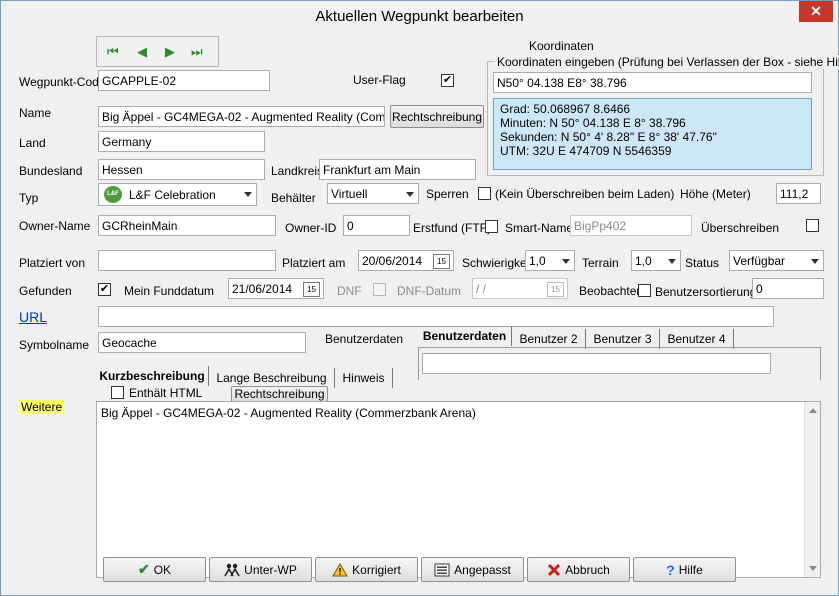  What do you see at coordinates (181, 169) in the screenshot?
I see `bundesland-input: Hessen` at bounding box center [181, 169].